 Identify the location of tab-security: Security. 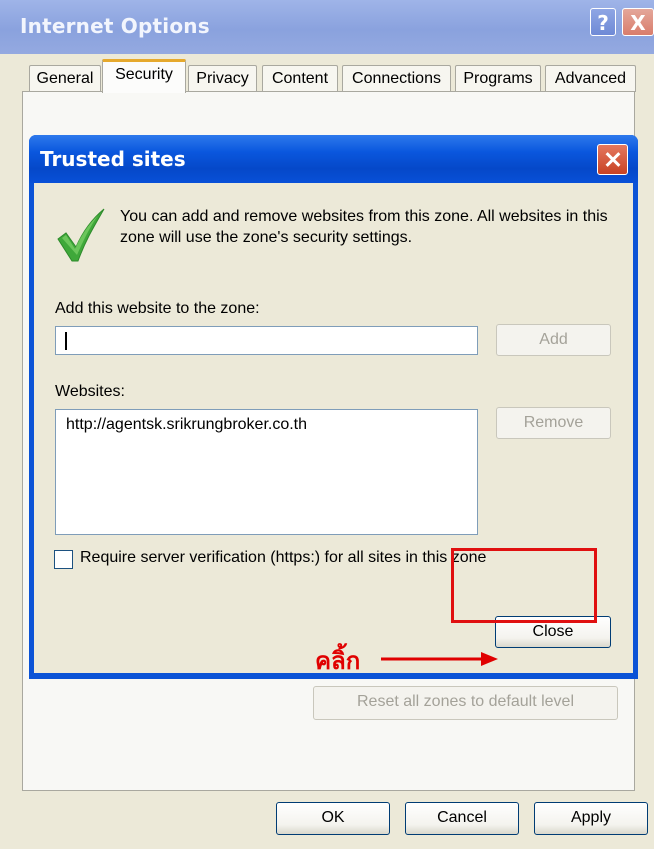
(144, 76).